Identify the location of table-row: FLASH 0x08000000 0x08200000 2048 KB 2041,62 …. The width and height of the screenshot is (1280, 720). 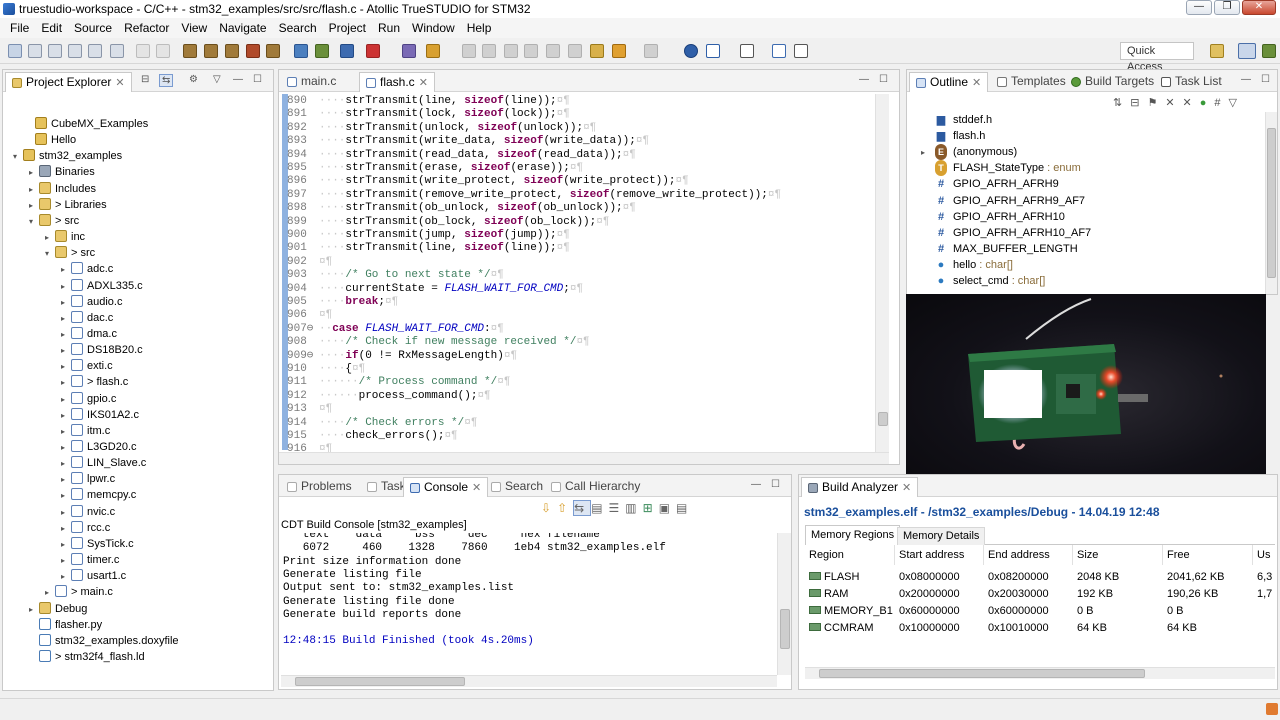
(1040, 577).